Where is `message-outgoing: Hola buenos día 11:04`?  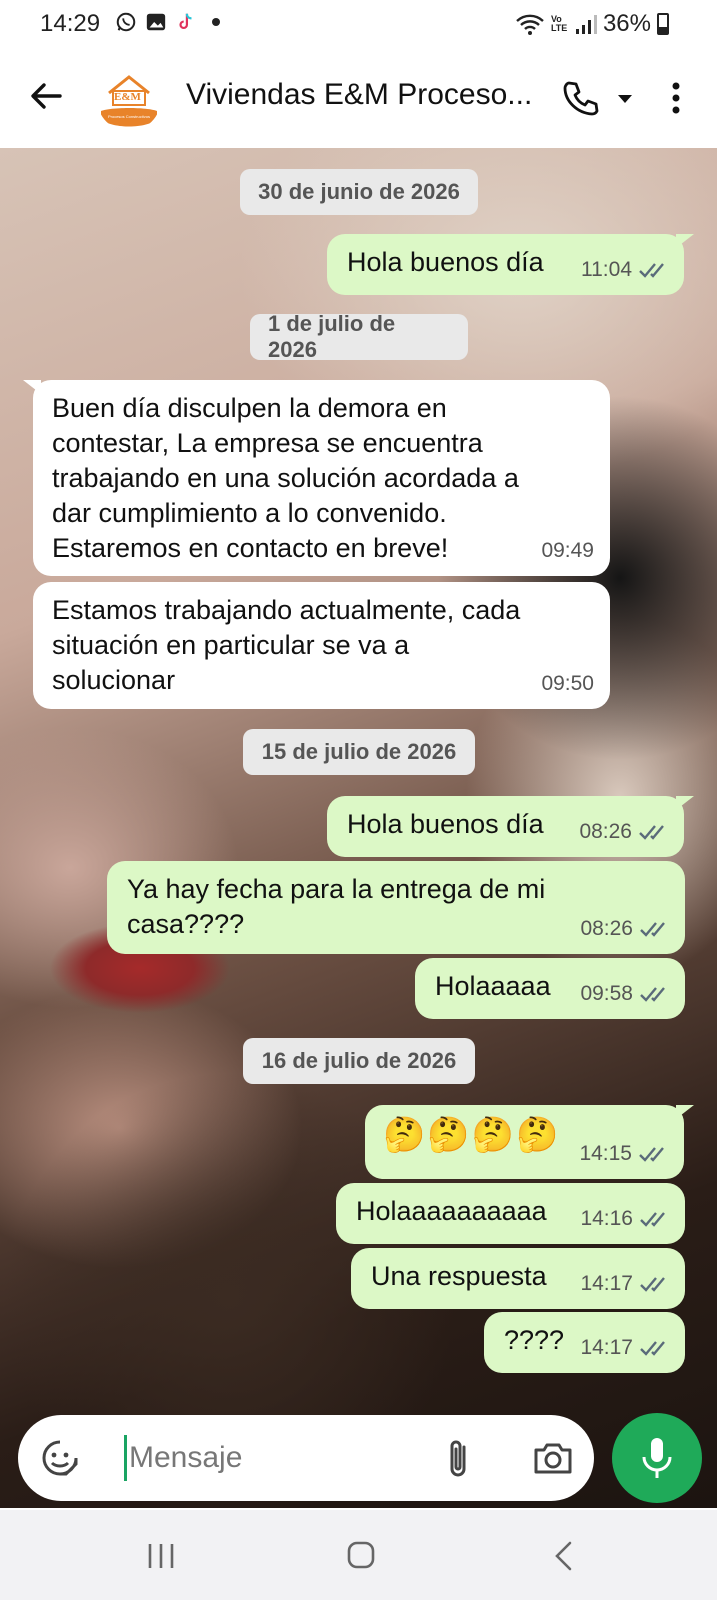
message-outgoing: Hola buenos día 11:04 is located at coordinates (510, 264).